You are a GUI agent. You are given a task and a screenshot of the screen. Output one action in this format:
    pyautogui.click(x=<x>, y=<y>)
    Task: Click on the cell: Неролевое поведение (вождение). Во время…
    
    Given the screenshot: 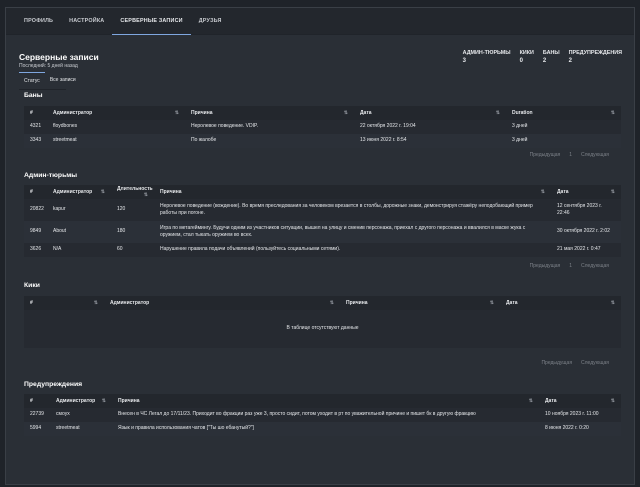 What is the action you would take?
    pyautogui.click(x=352, y=210)
    